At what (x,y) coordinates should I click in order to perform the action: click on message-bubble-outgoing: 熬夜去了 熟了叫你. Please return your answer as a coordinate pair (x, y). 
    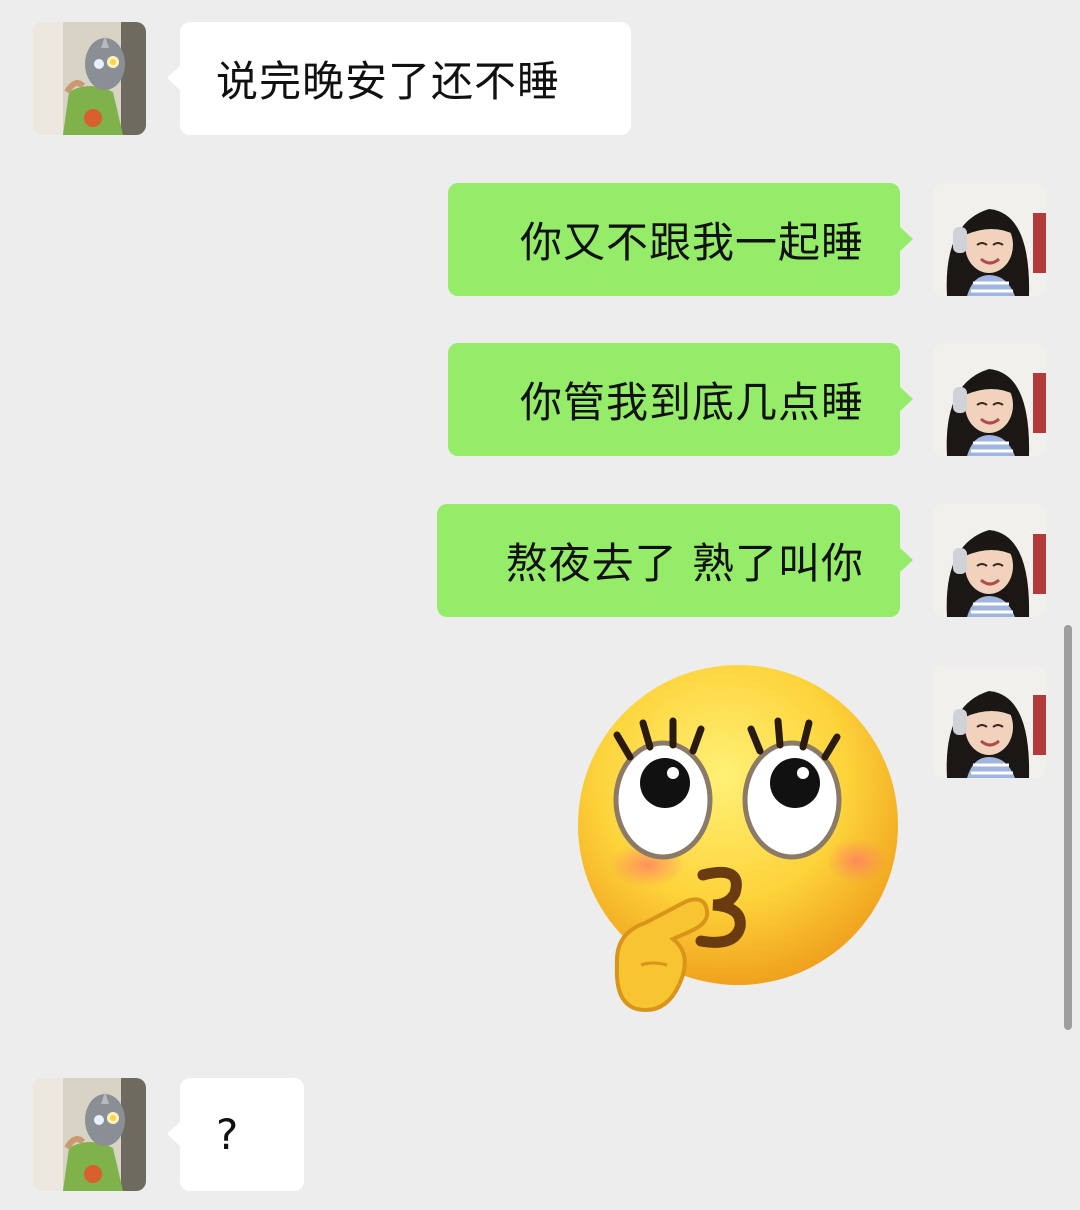
    Looking at the image, I should click on (675, 560).